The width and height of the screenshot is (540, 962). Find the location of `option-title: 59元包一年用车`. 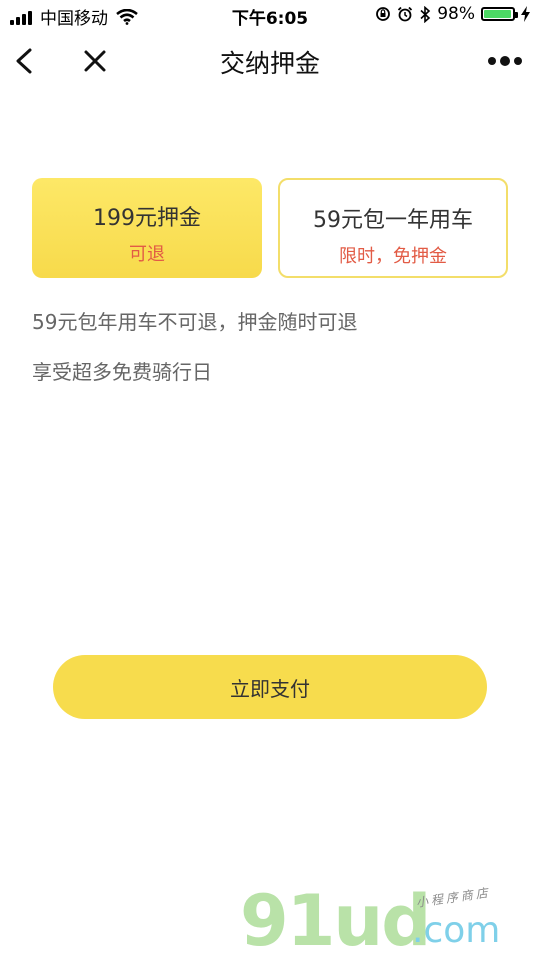

option-title: 59元包一年用车 is located at coordinates (393, 220).